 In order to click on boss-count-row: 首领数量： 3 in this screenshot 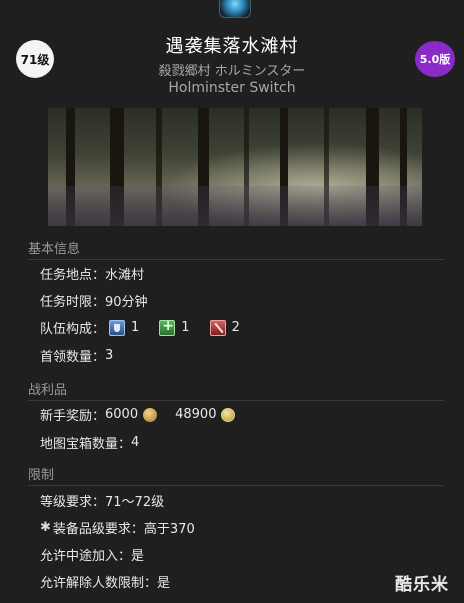, I will do `click(76, 355)`.